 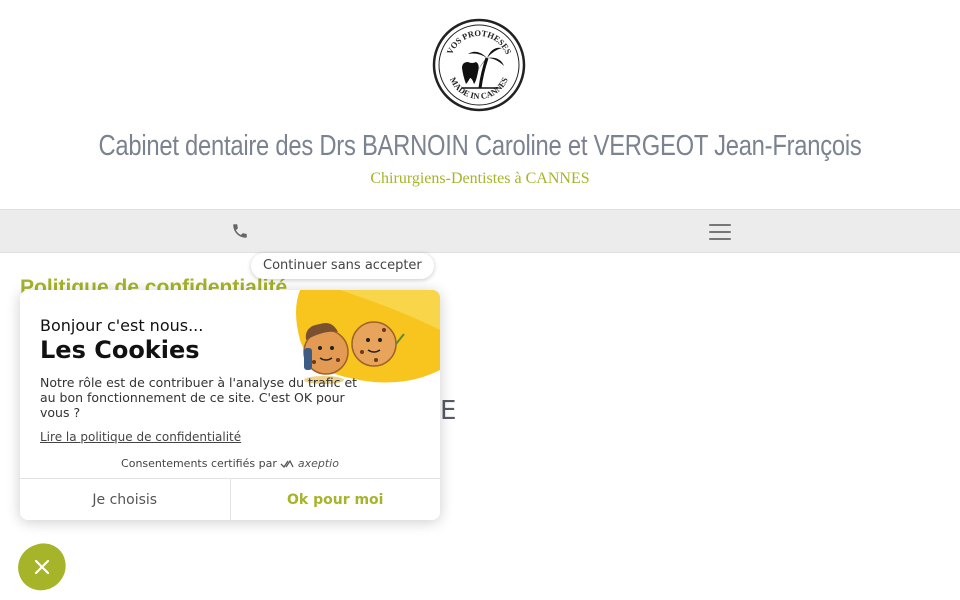 What do you see at coordinates (120, 350) in the screenshot?
I see `cookie-title: Les Cookies` at bounding box center [120, 350].